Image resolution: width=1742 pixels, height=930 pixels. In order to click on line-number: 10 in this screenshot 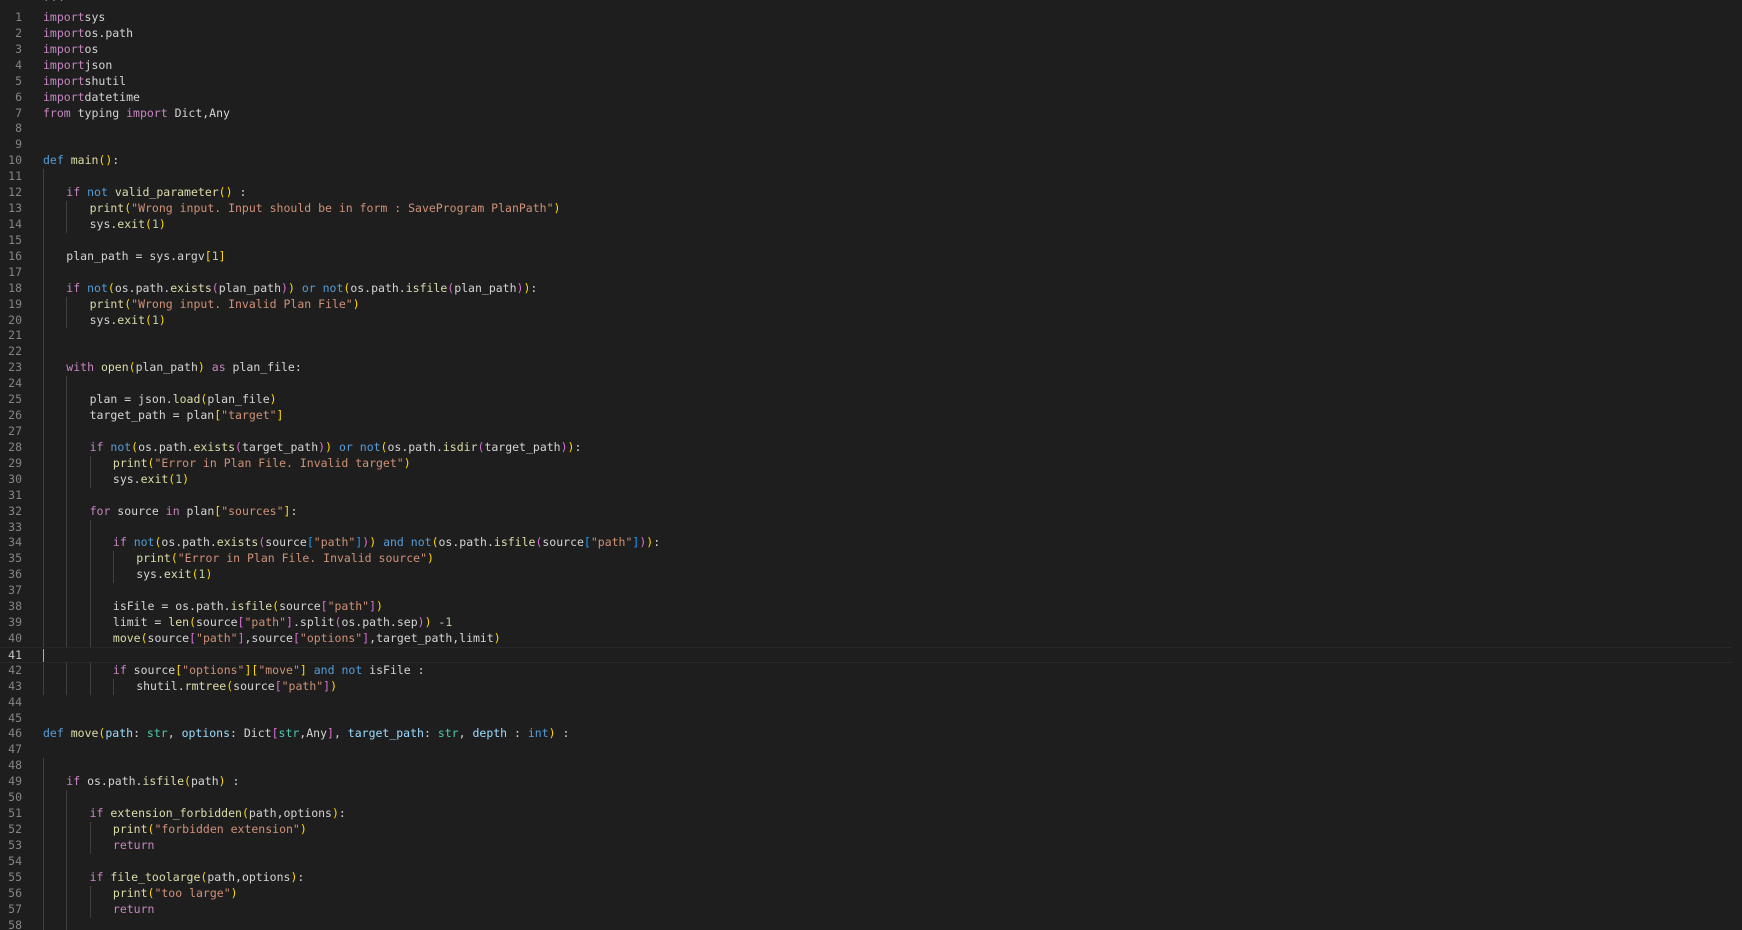, I will do `click(11, 161)`.